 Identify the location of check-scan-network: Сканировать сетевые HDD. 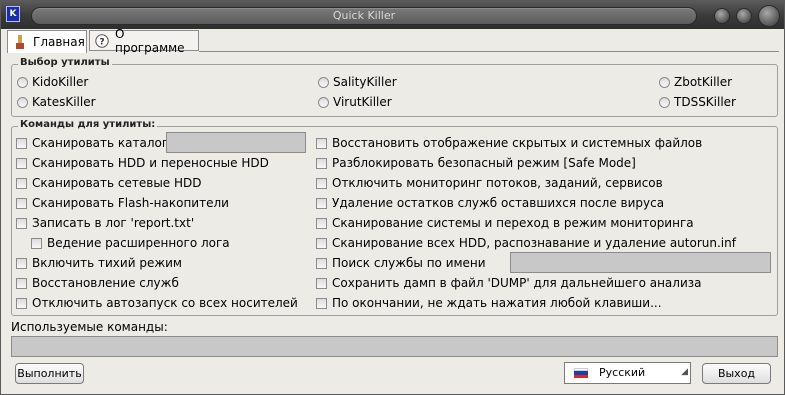
(109, 183).